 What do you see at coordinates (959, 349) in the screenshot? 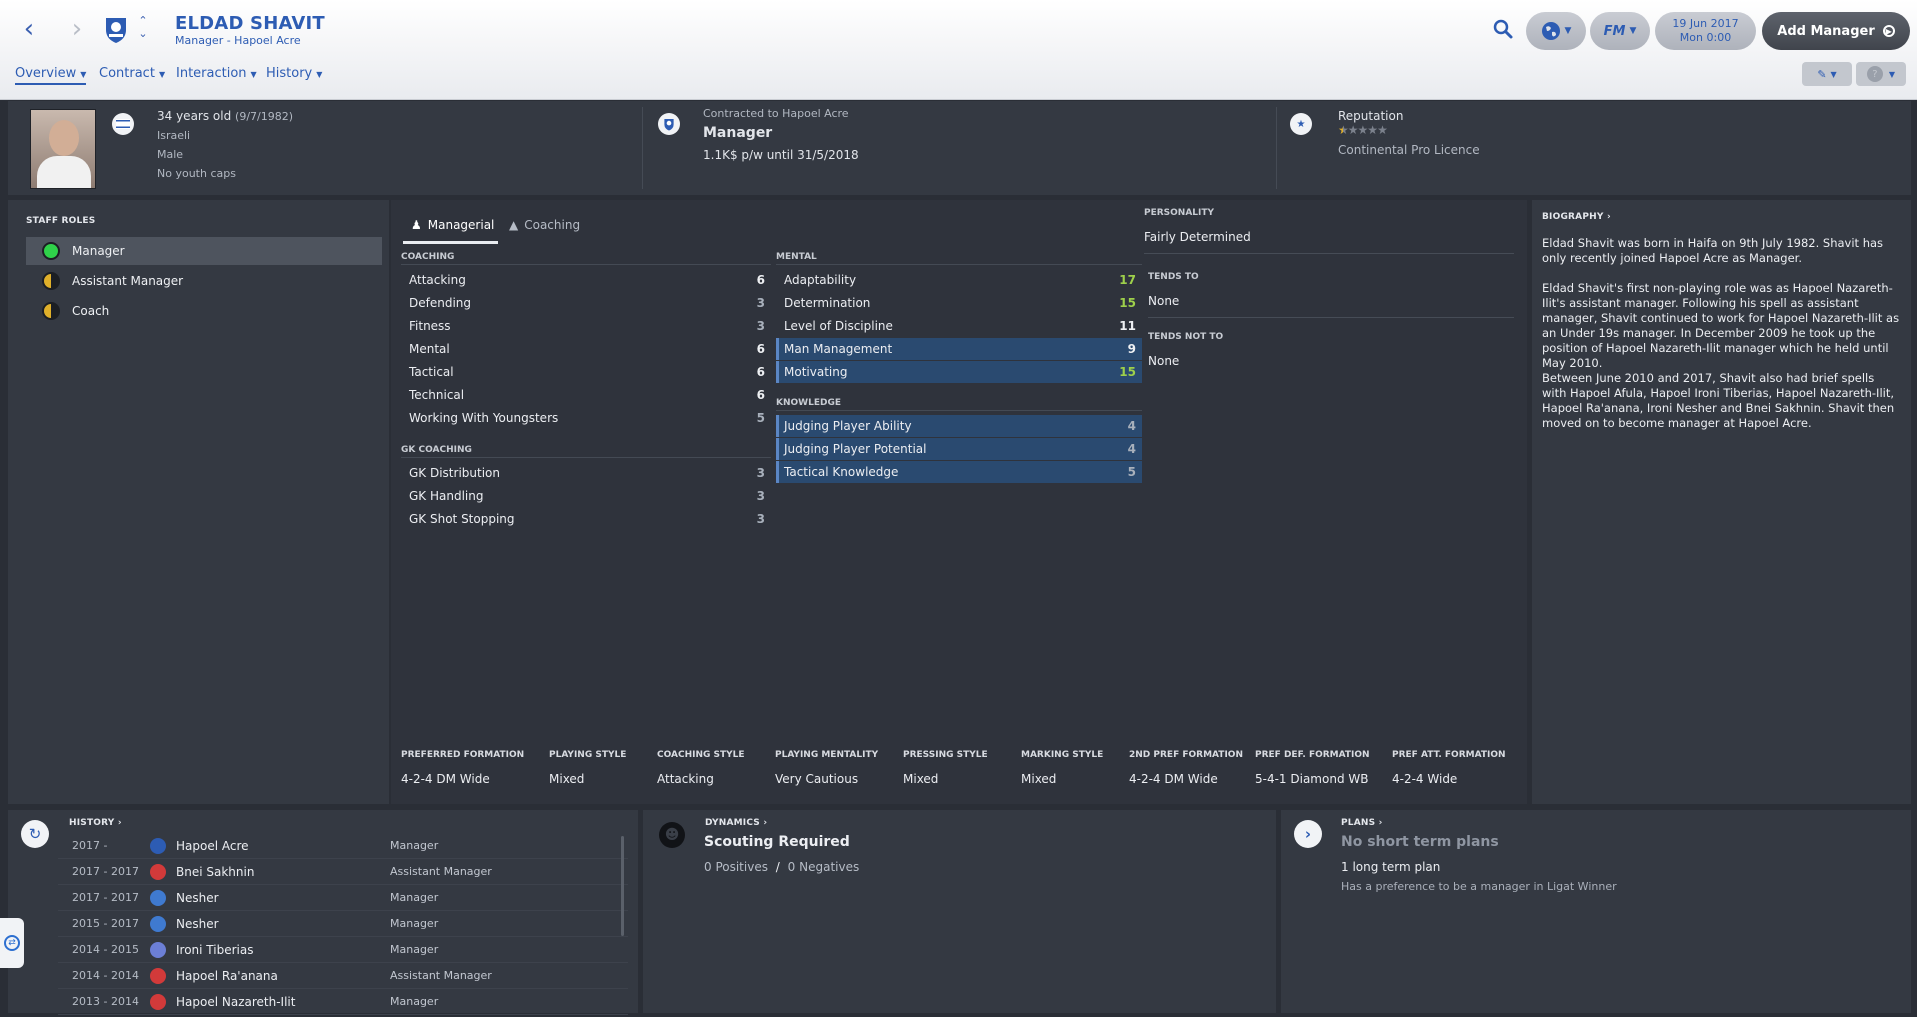
I see `attribute-row: Man Management 9` at bounding box center [959, 349].